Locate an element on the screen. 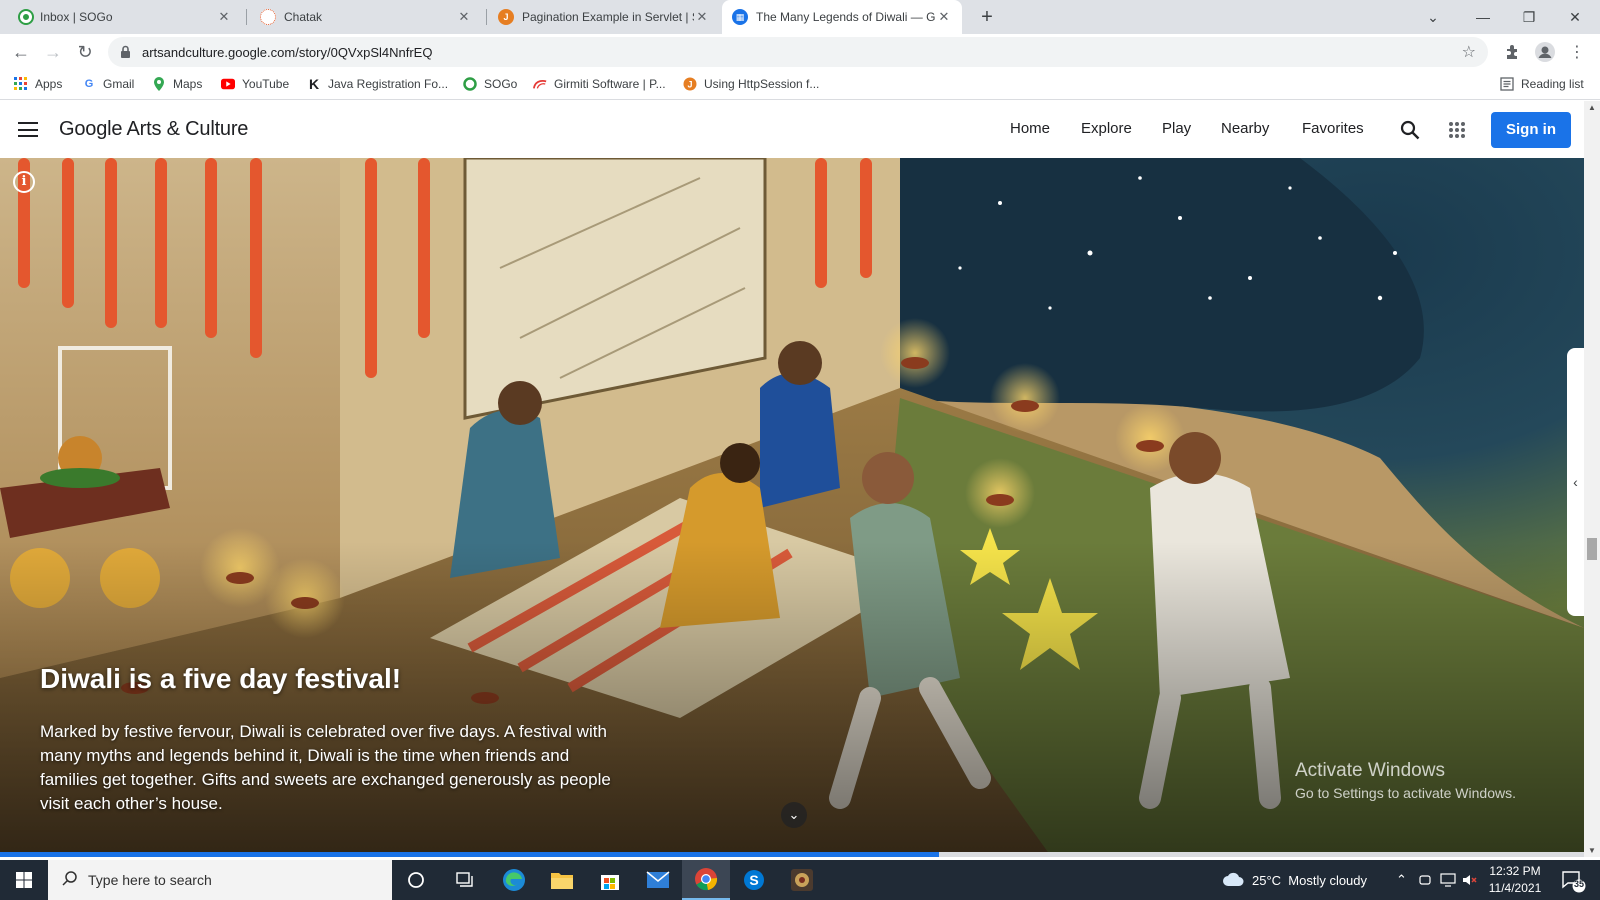 The height and width of the screenshot is (900, 1600). bookmark-sogo: SOGo is located at coordinates (490, 84).